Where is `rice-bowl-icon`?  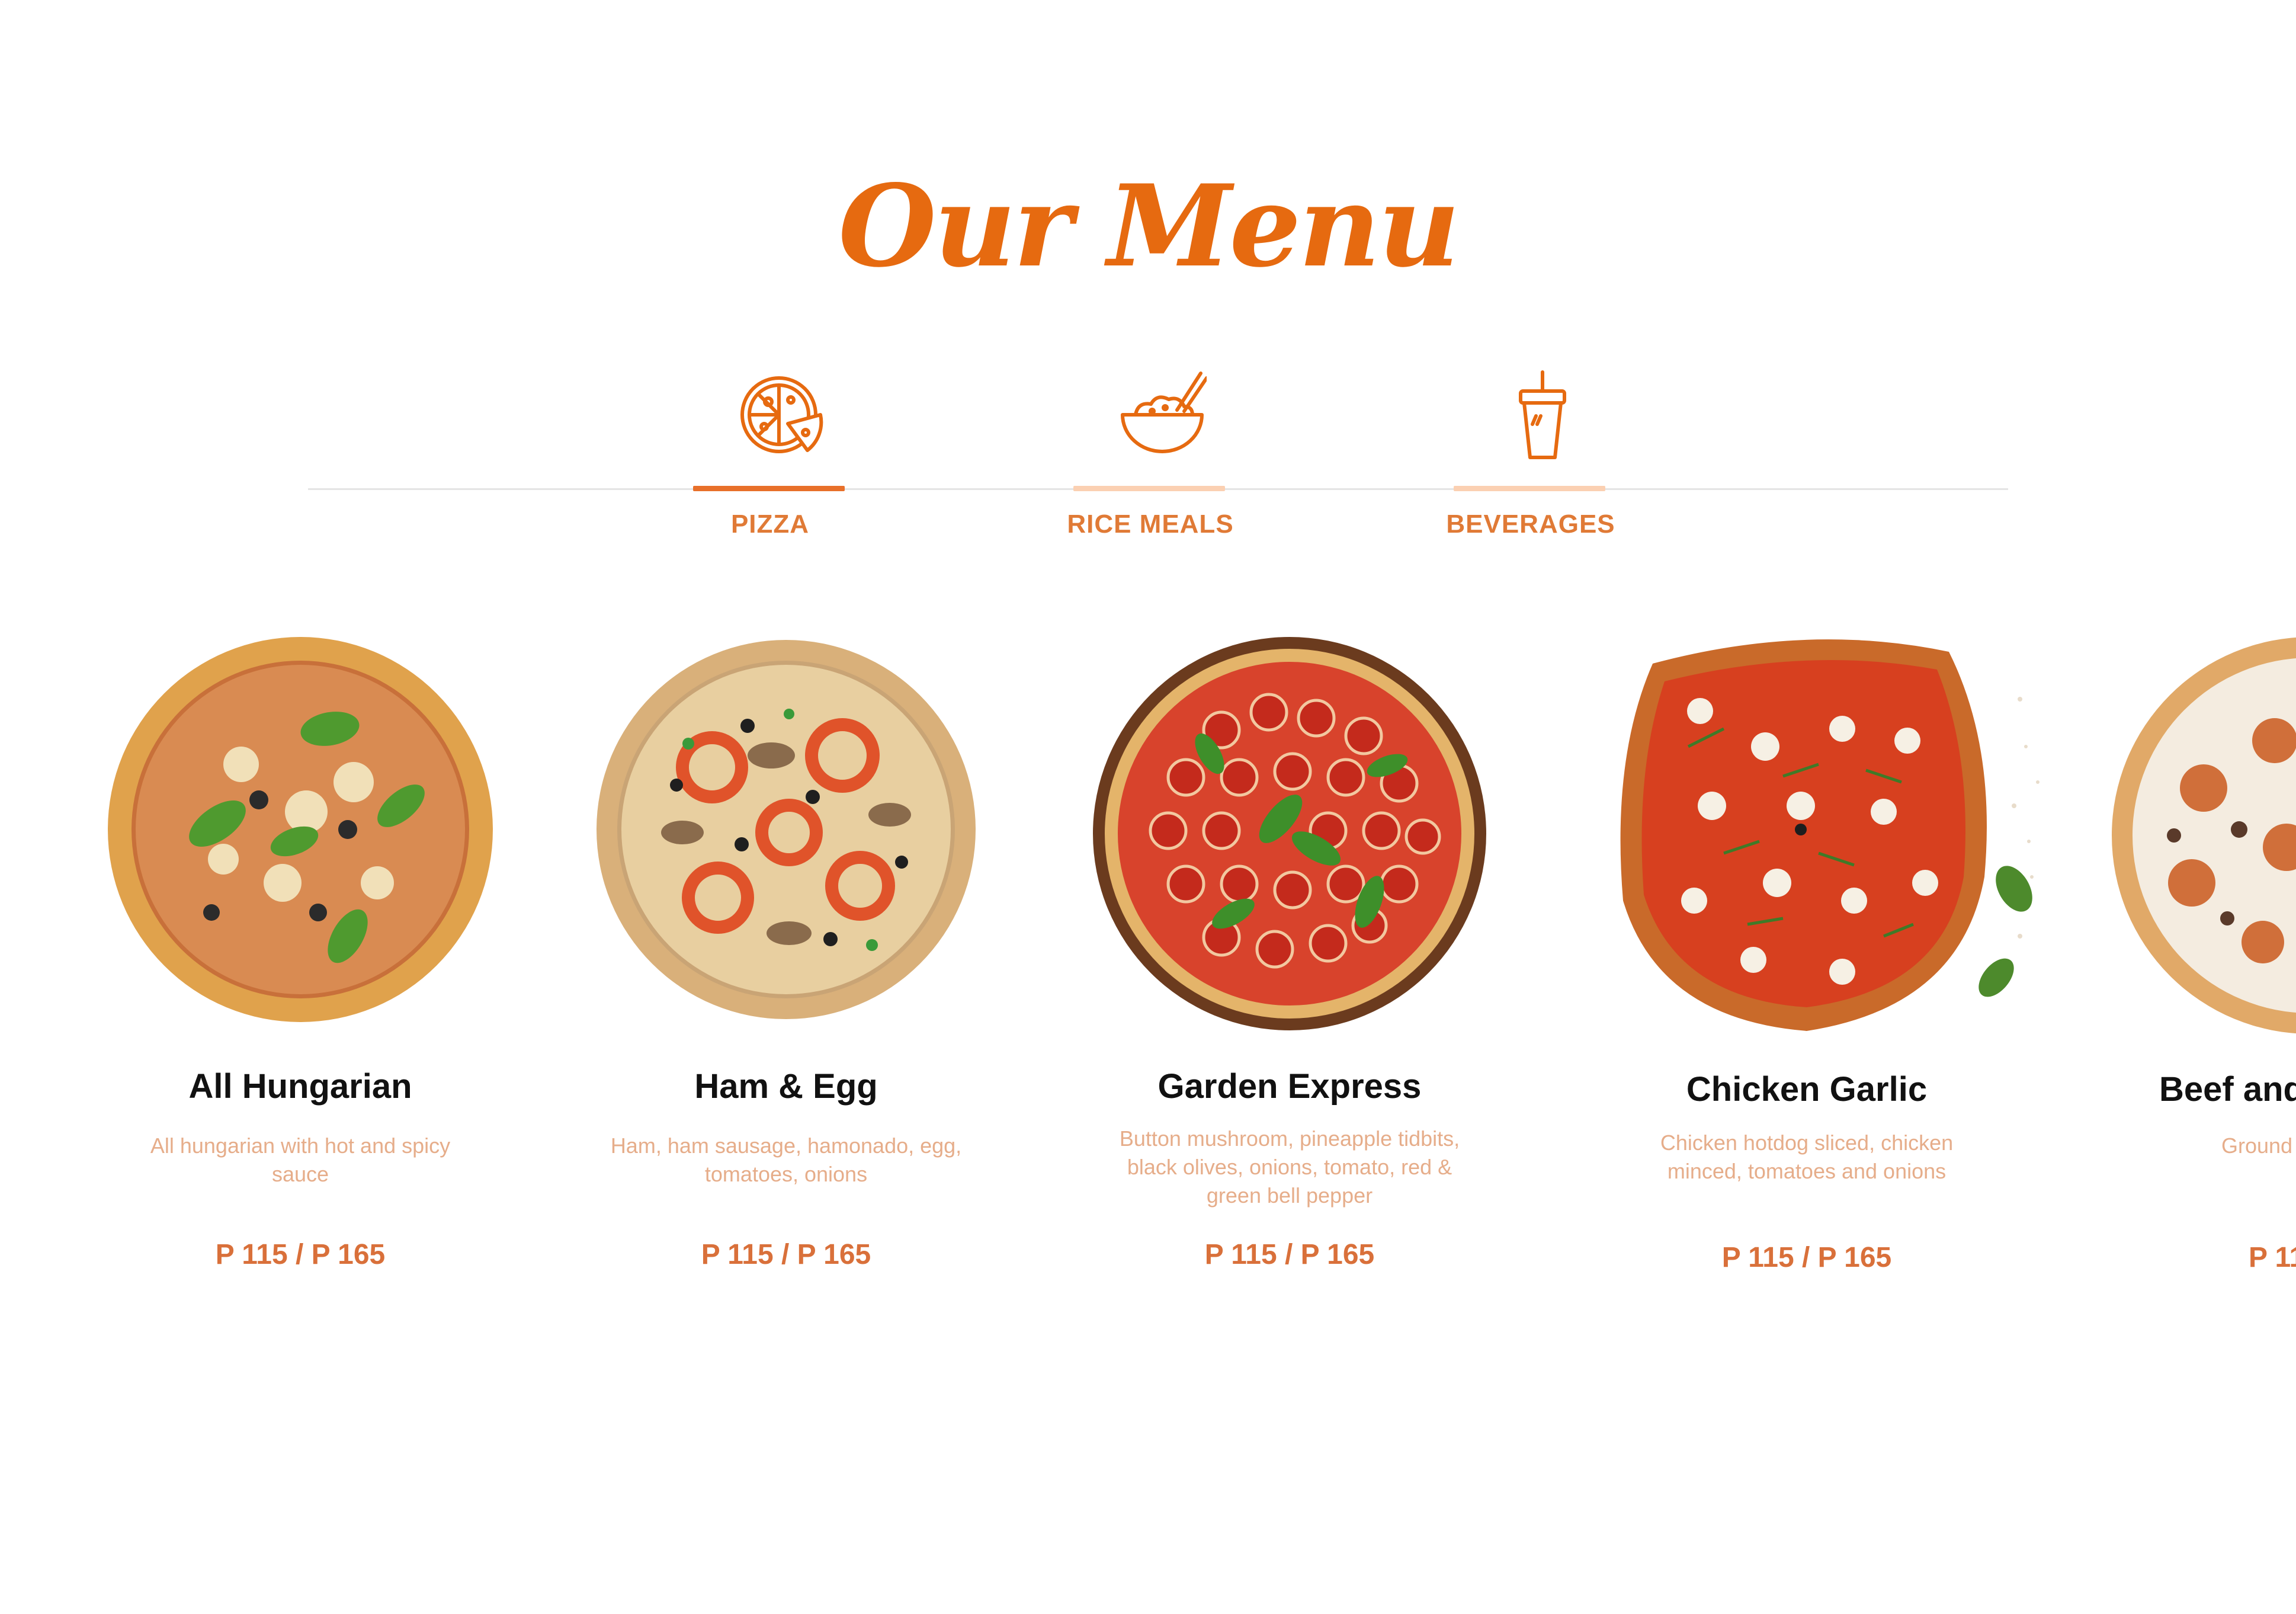 rice-bowl-icon is located at coordinates (1164, 413).